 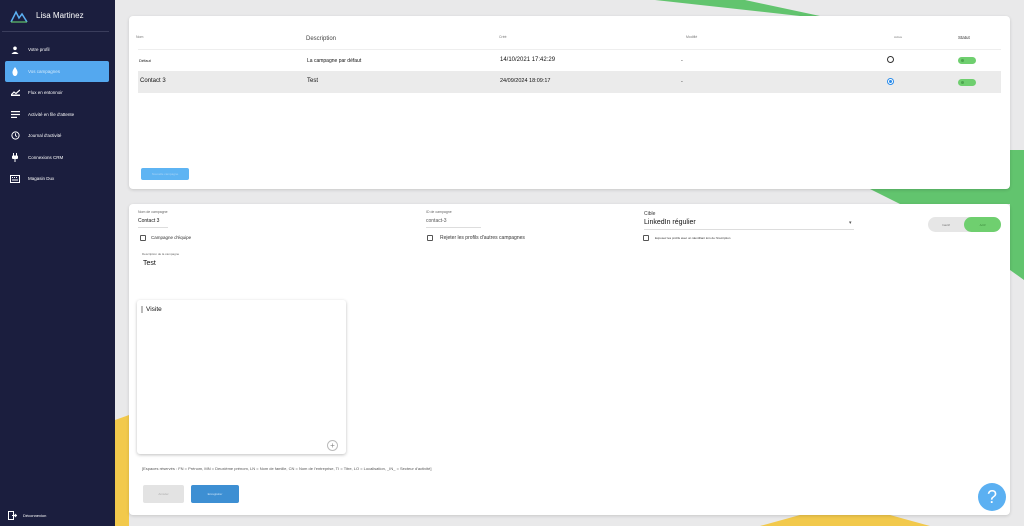 What do you see at coordinates (45, 136) in the screenshot?
I see `sidebar-item-label: Journal d'activité` at bounding box center [45, 136].